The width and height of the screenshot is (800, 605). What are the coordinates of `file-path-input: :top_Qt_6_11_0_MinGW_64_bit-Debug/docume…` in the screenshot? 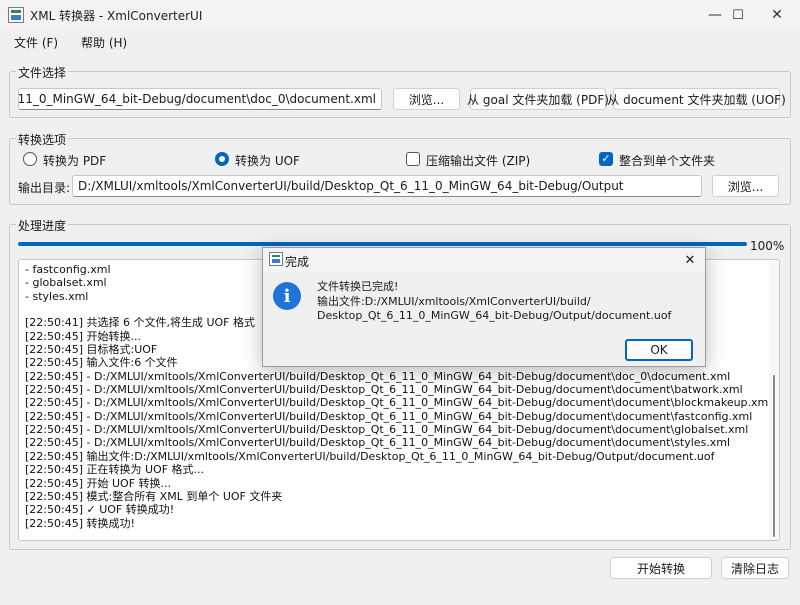 It's located at (200, 99).